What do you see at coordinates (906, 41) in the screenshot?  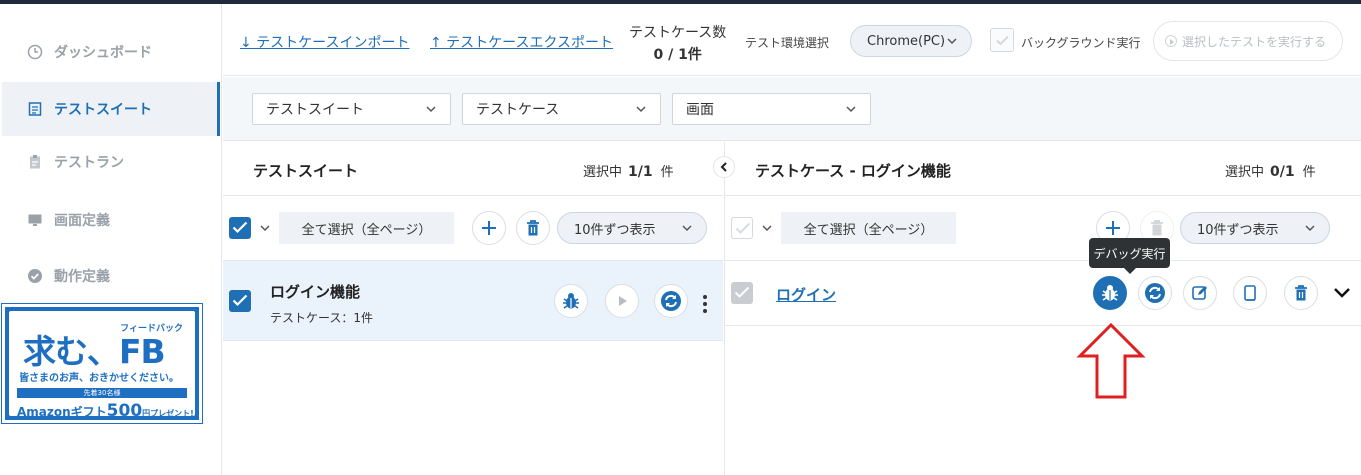 I see `env-value: Chrome(PC)` at bounding box center [906, 41].